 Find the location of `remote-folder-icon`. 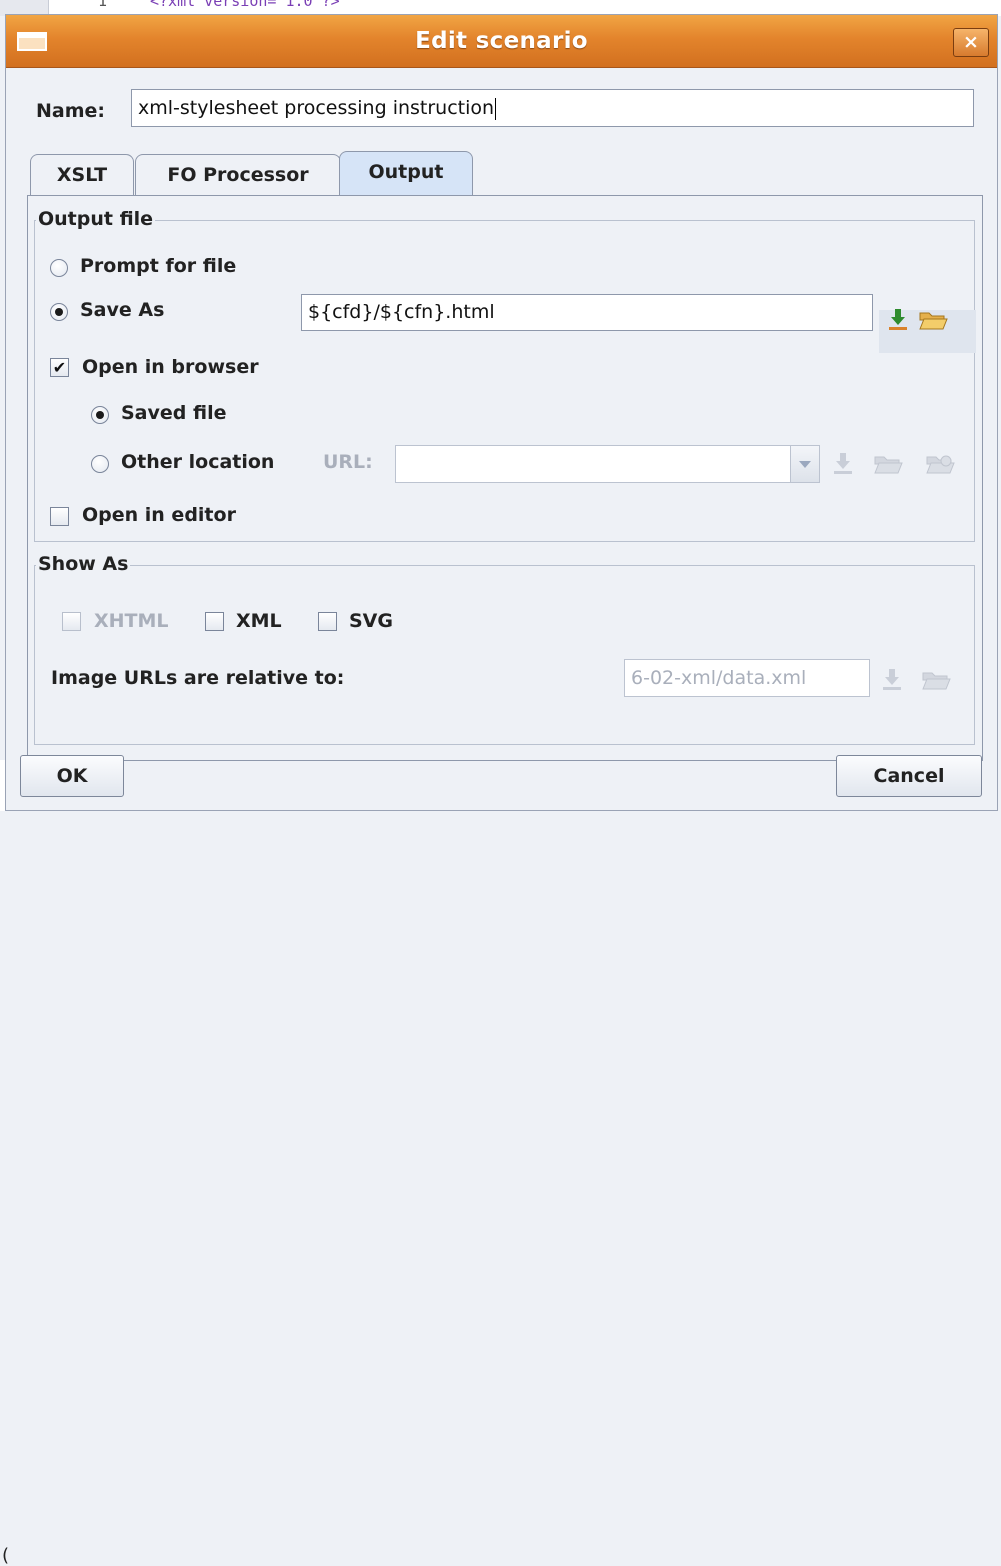

remote-folder-icon is located at coordinates (940, 464).